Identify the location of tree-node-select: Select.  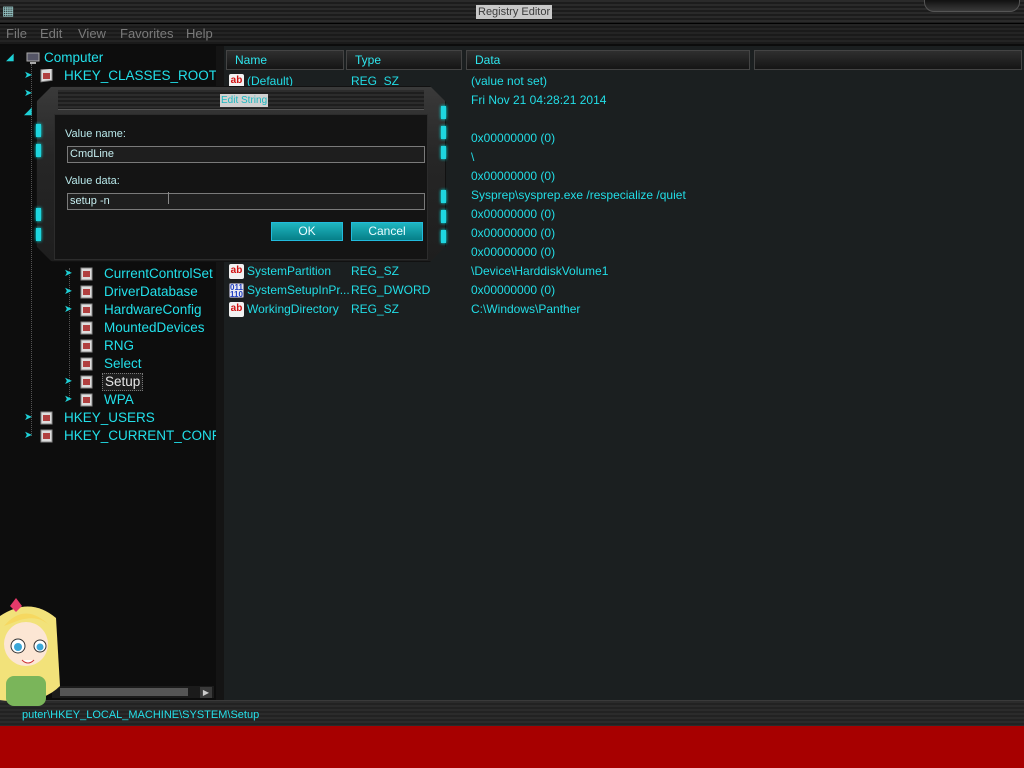
(140, 364).